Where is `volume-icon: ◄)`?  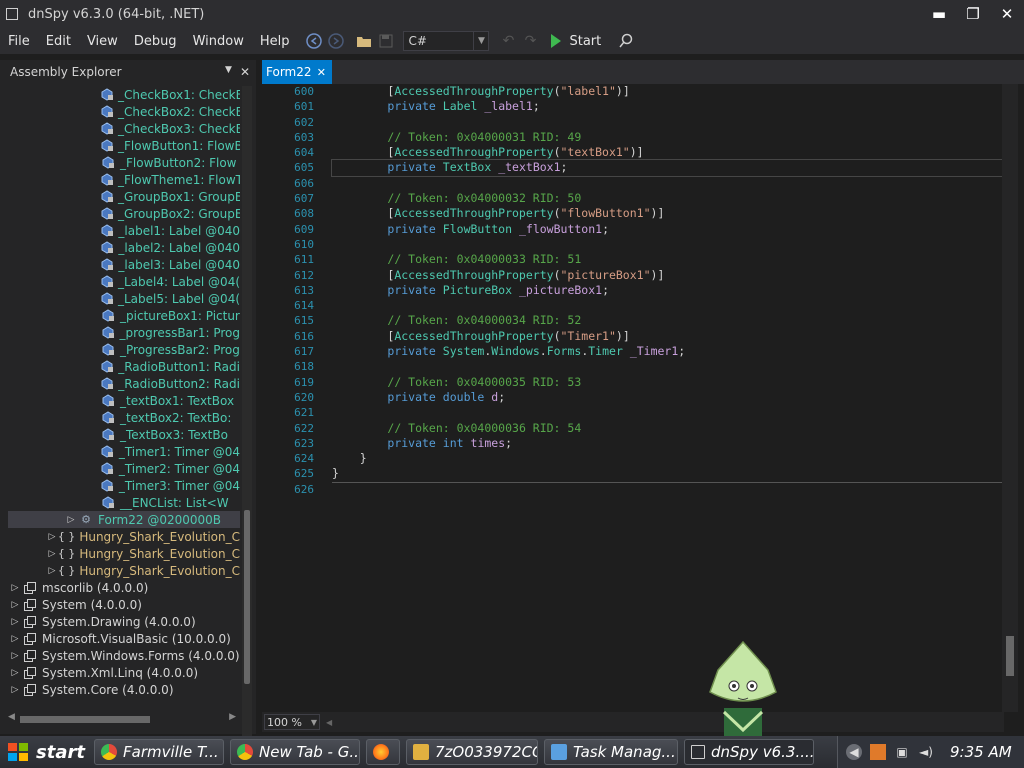 volume-icon: ◄) is located at coordinates (926, 752).